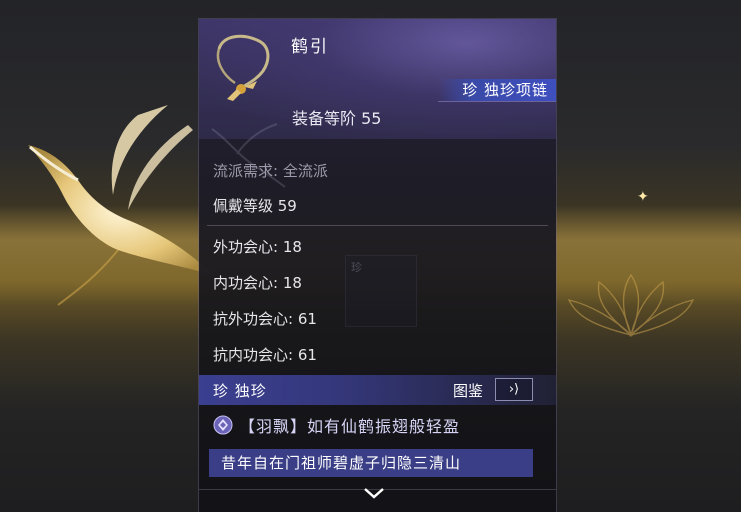 The height and width of the screenshot is (512, 741). What do you see at coordinates (257, 247) in the screenshot?
I see `stat-outer-crit: 外功会心: 18` at bounding box center [257, 247].